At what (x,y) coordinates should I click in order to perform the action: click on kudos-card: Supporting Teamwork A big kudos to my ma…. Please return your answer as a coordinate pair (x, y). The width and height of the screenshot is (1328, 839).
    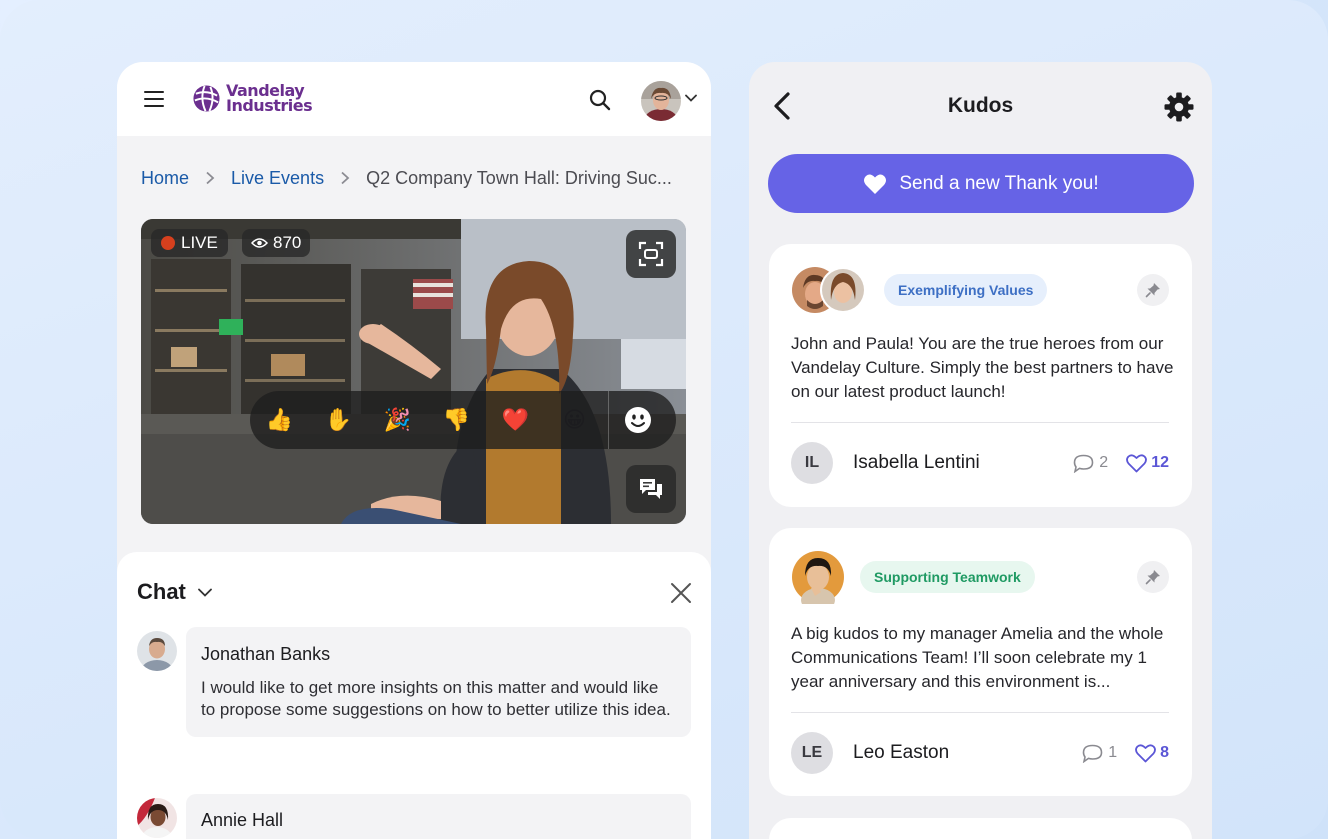
    Looking at the image, I should click on (980, 662).